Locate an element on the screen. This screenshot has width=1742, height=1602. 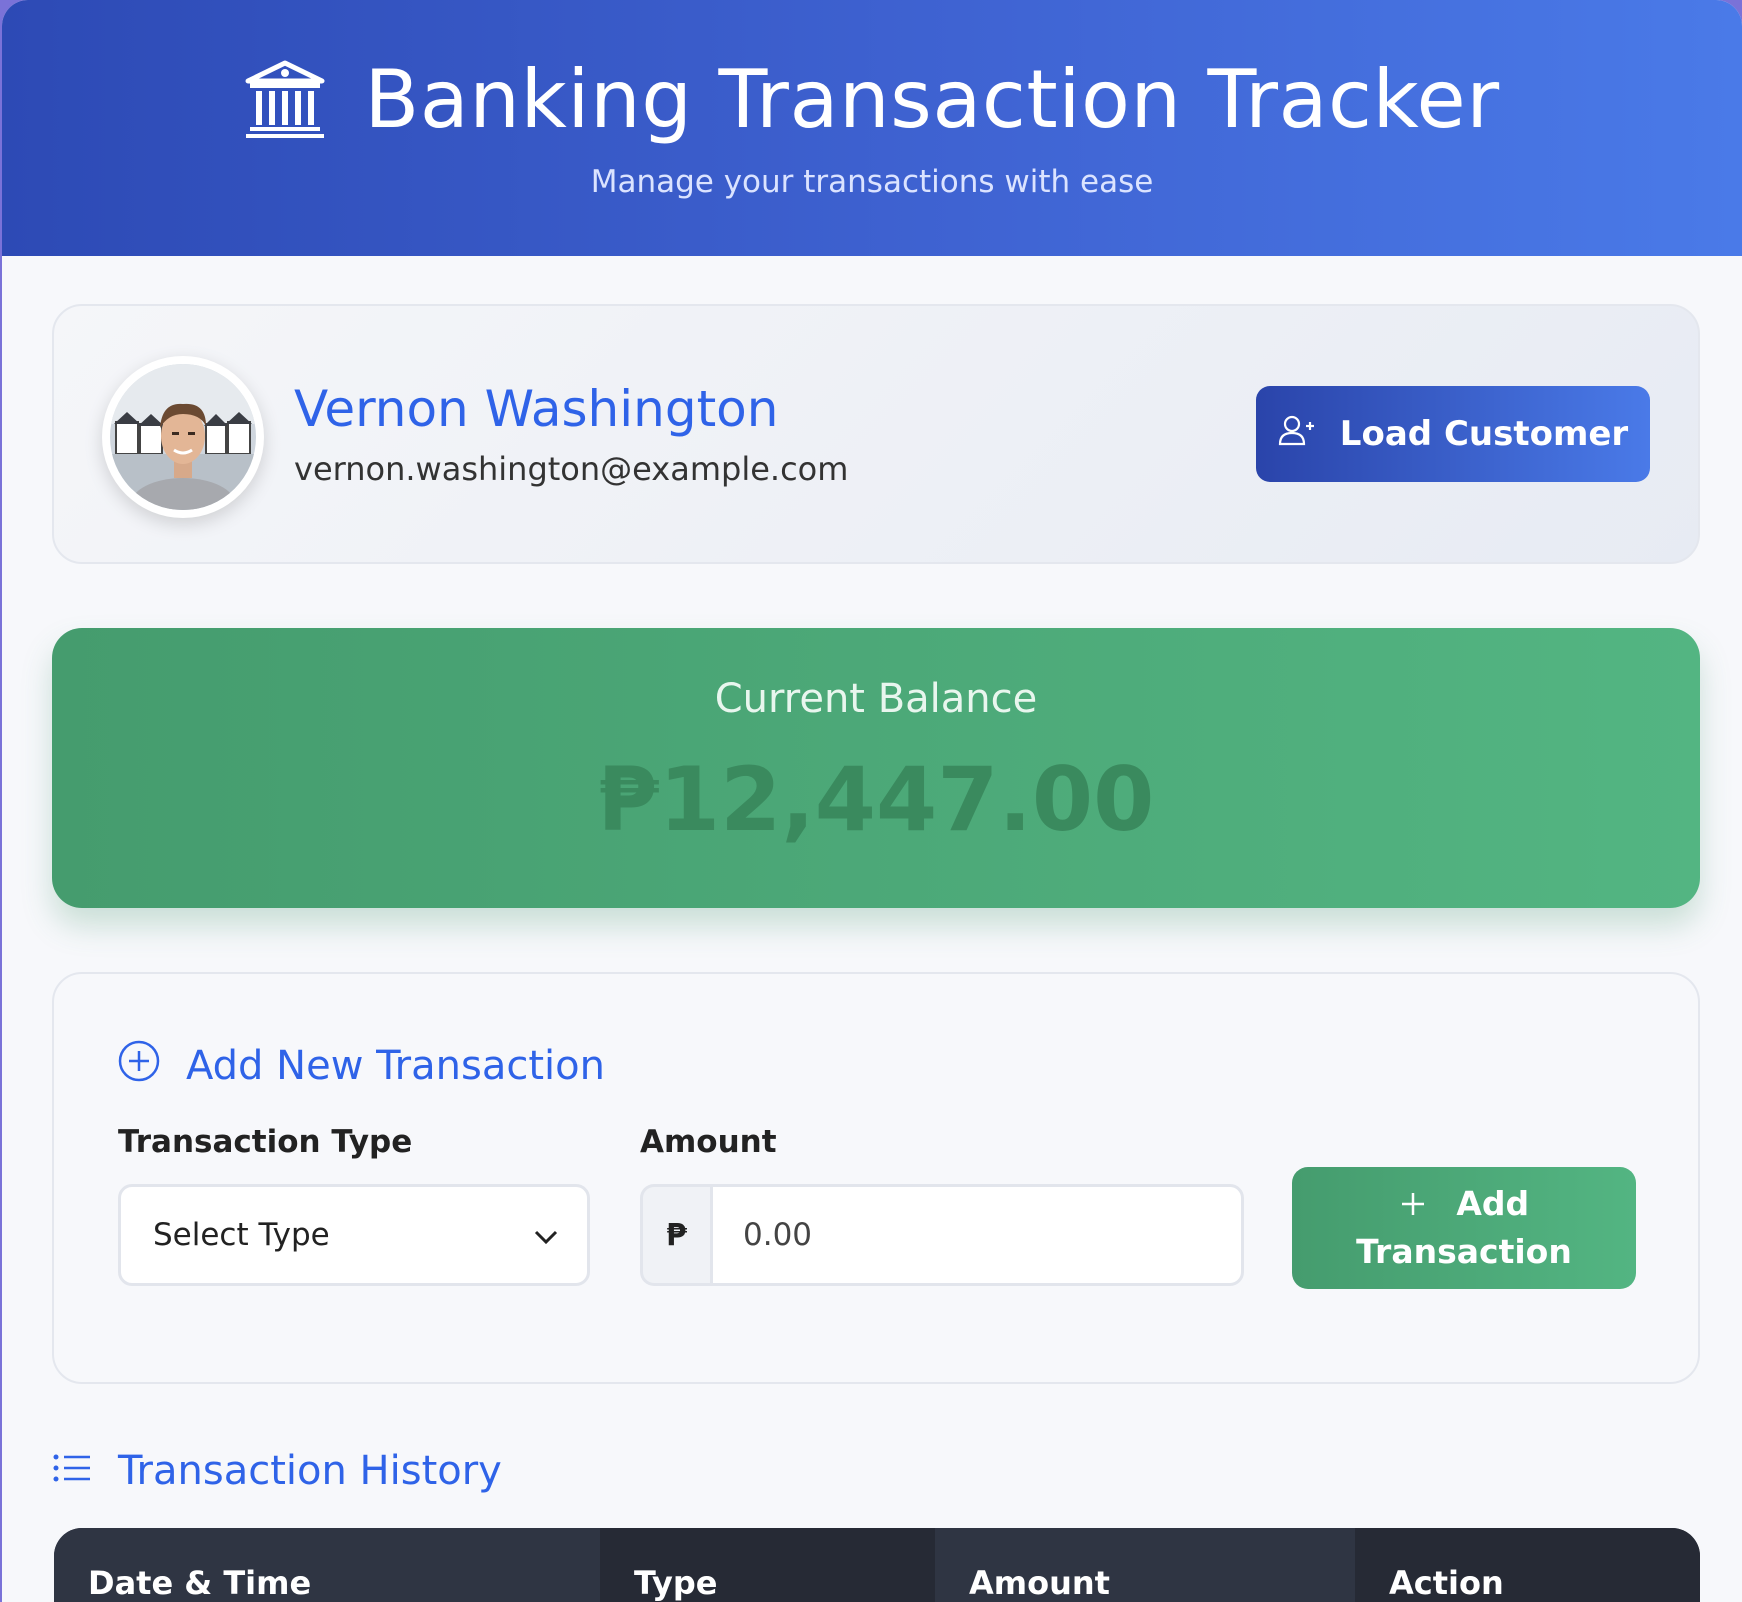
transaction-type-value: Select Type is located at coordinates (241, 1235).